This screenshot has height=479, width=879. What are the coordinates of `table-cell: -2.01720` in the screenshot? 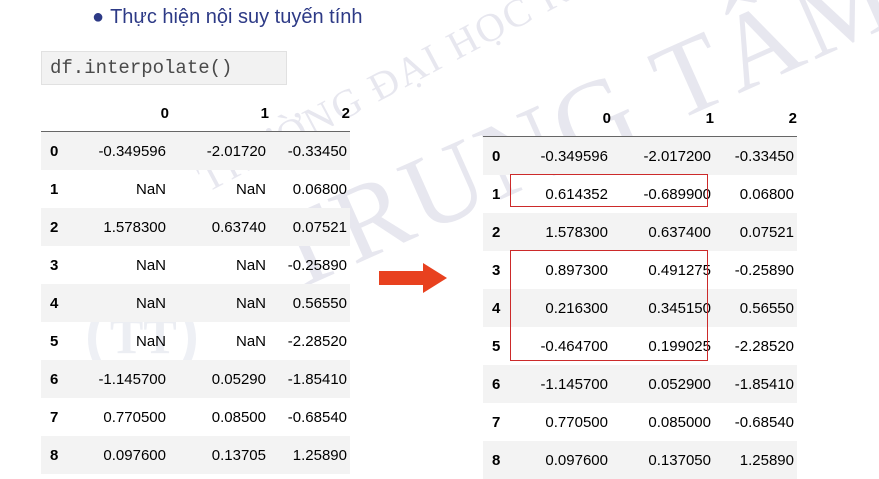 It's located at (219, 151).